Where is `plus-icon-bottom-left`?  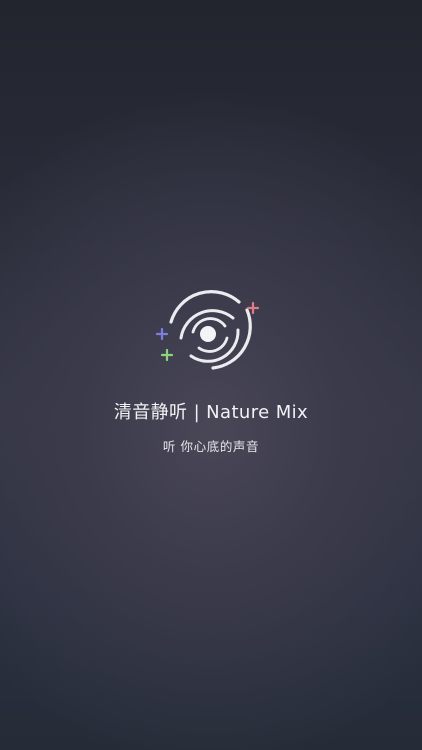 plus-icon-bottom-left is located at coordinates (167, 355).